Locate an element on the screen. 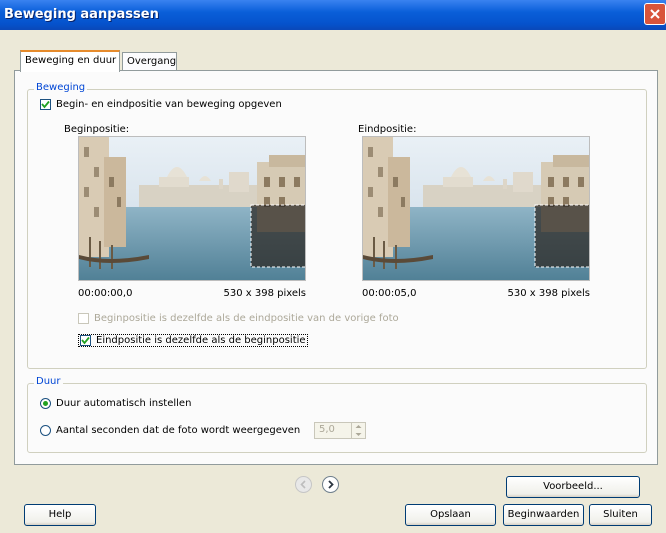  start-position-heading: Beginpositie: is located at coordinates (97, 129).